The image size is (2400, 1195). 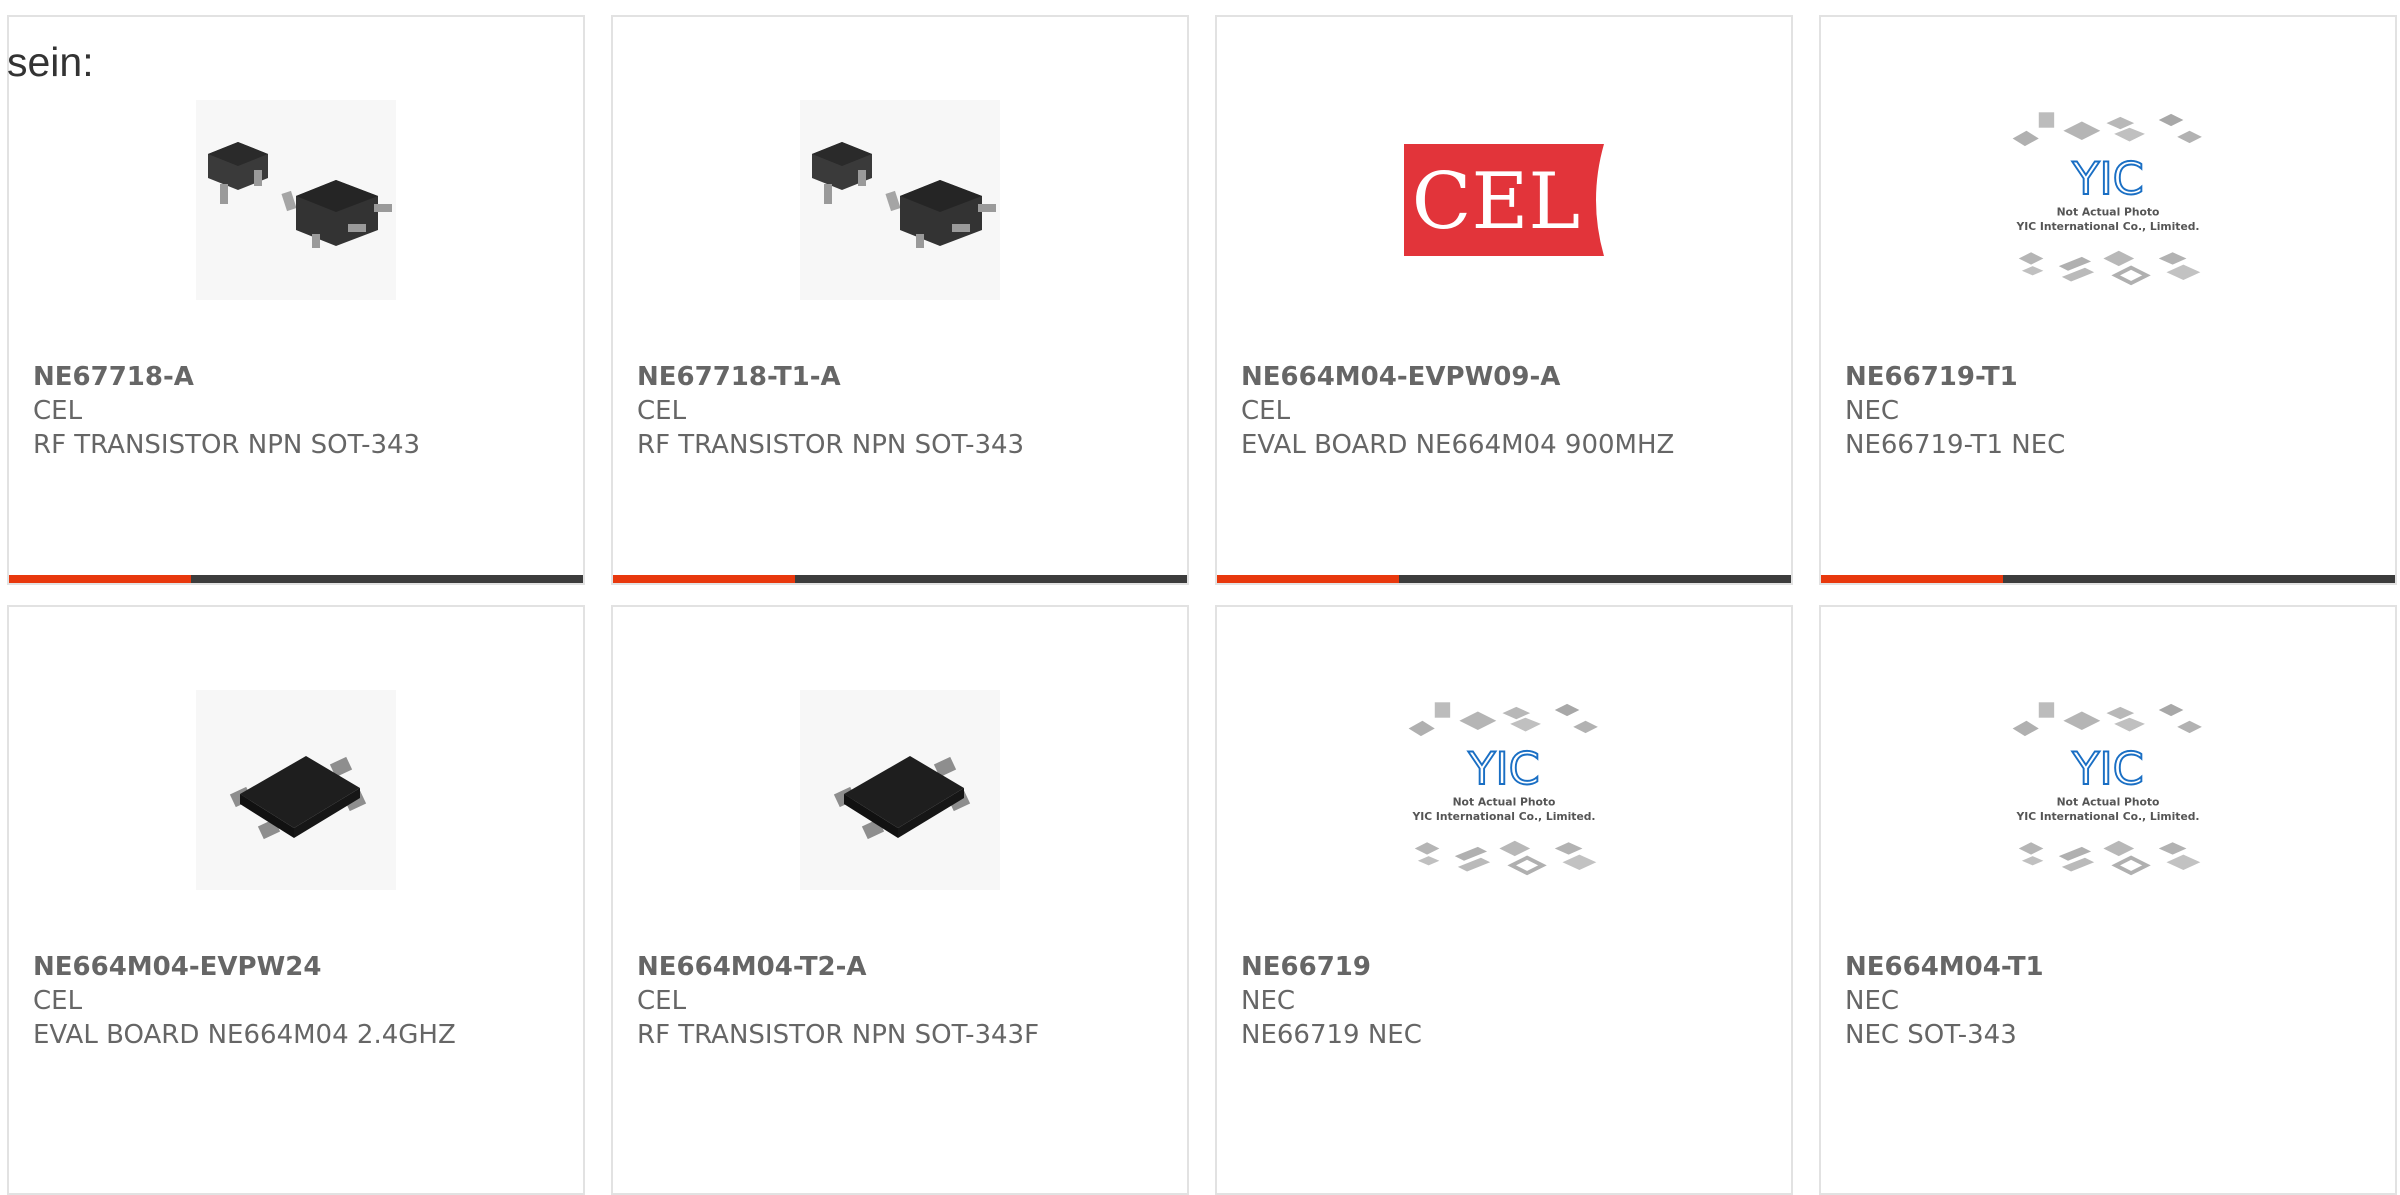 I want to click on part-number: NE664M04-EVPW24, so click(x=296, y=967).